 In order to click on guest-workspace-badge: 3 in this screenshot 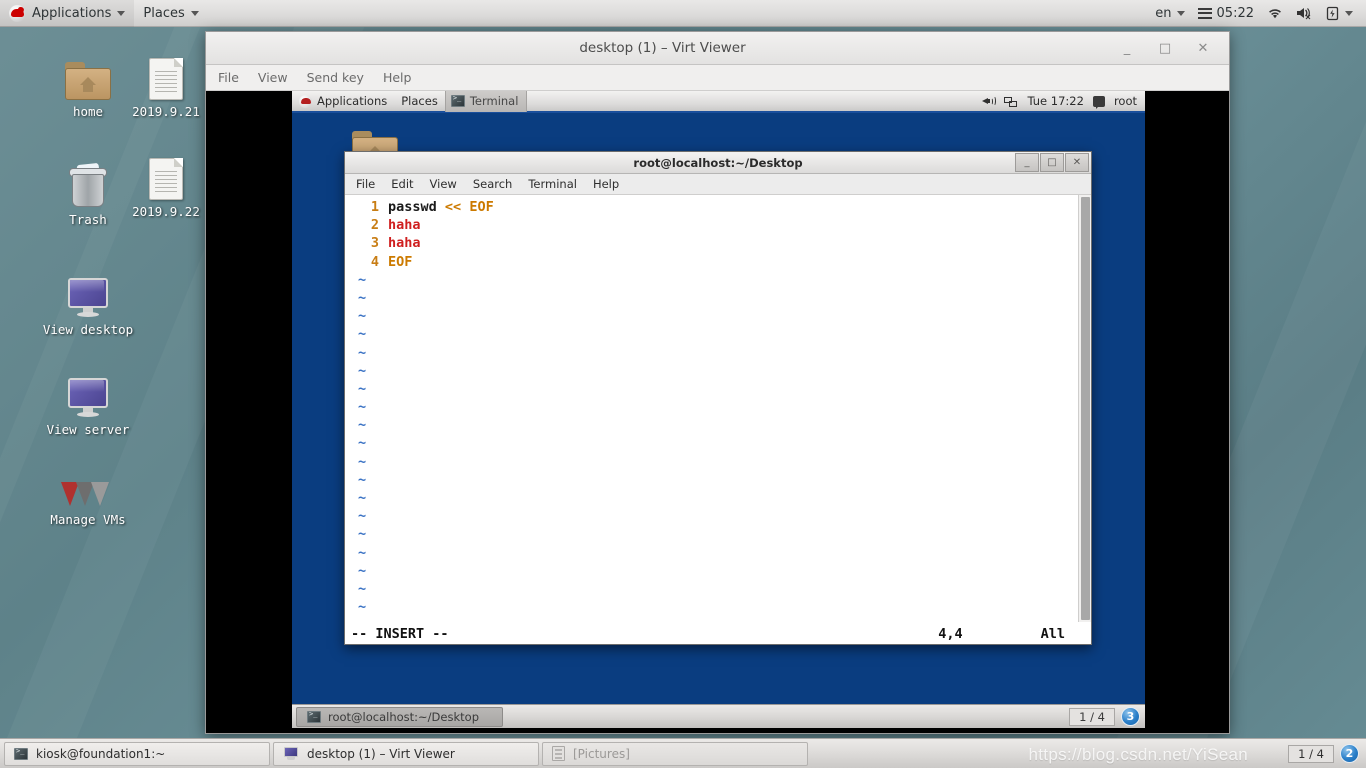, I will do `click(1130, 716)`.